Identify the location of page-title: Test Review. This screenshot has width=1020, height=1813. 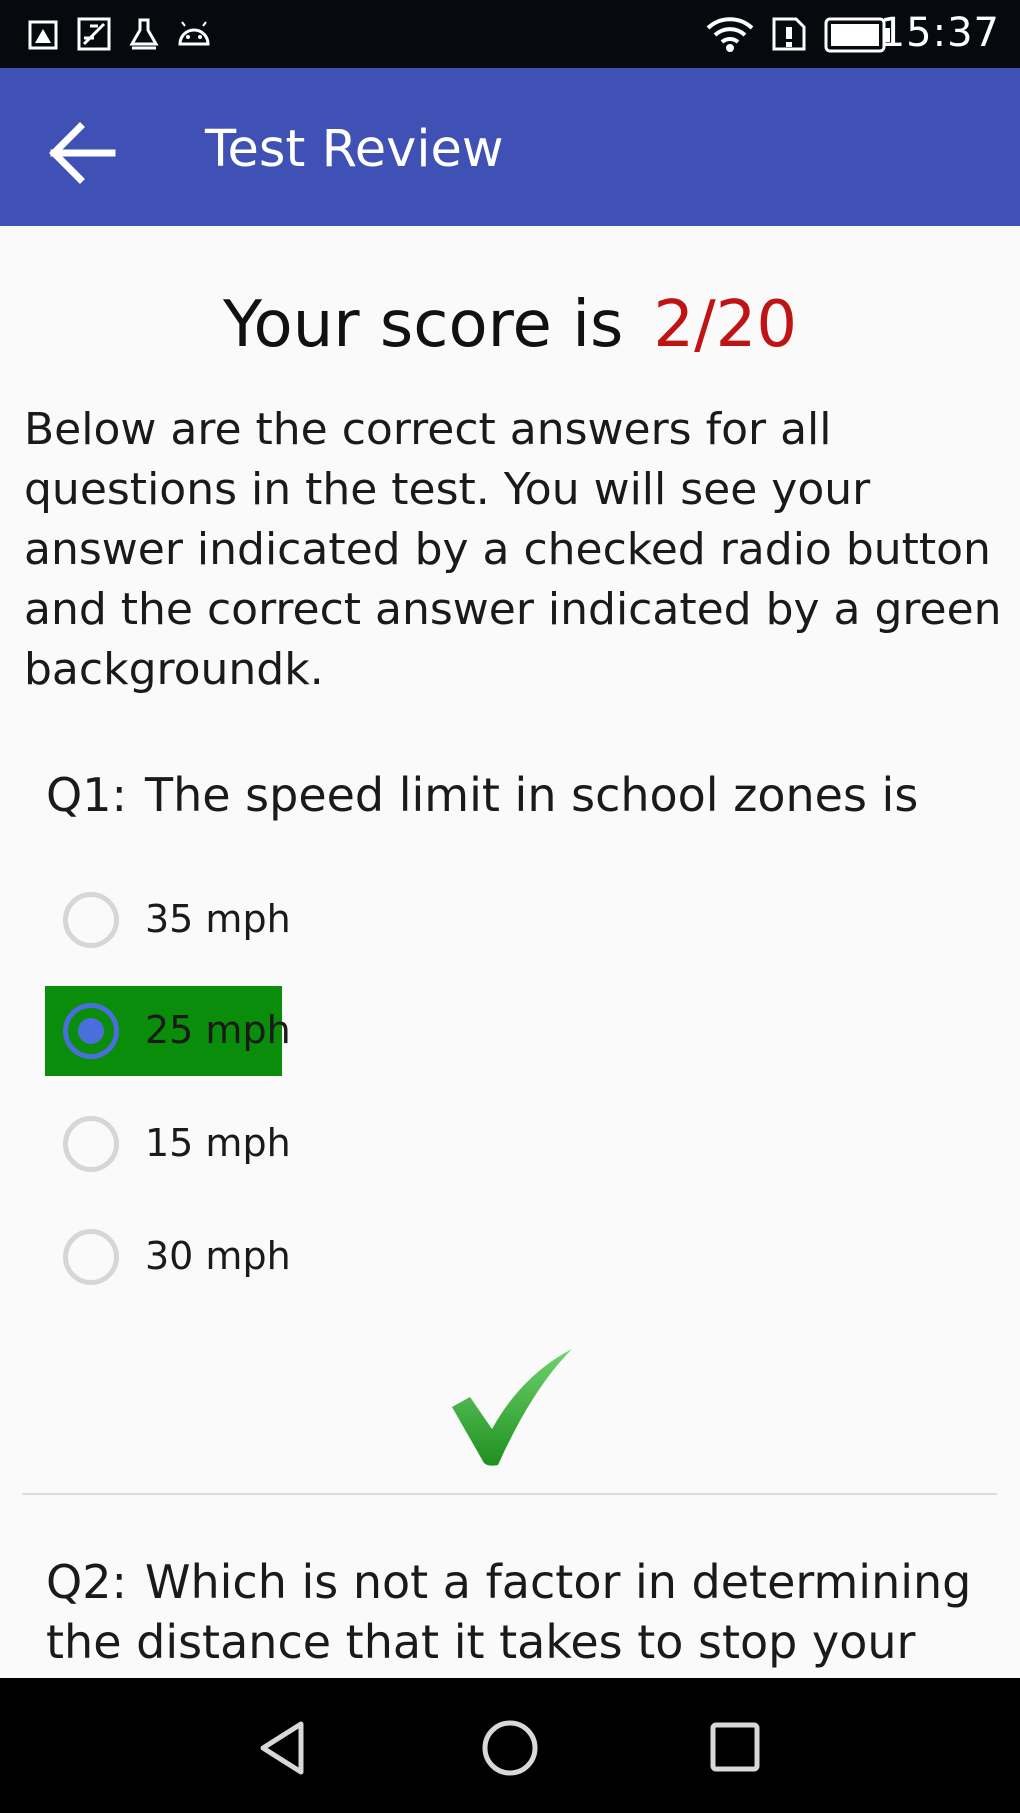
(354, 149).